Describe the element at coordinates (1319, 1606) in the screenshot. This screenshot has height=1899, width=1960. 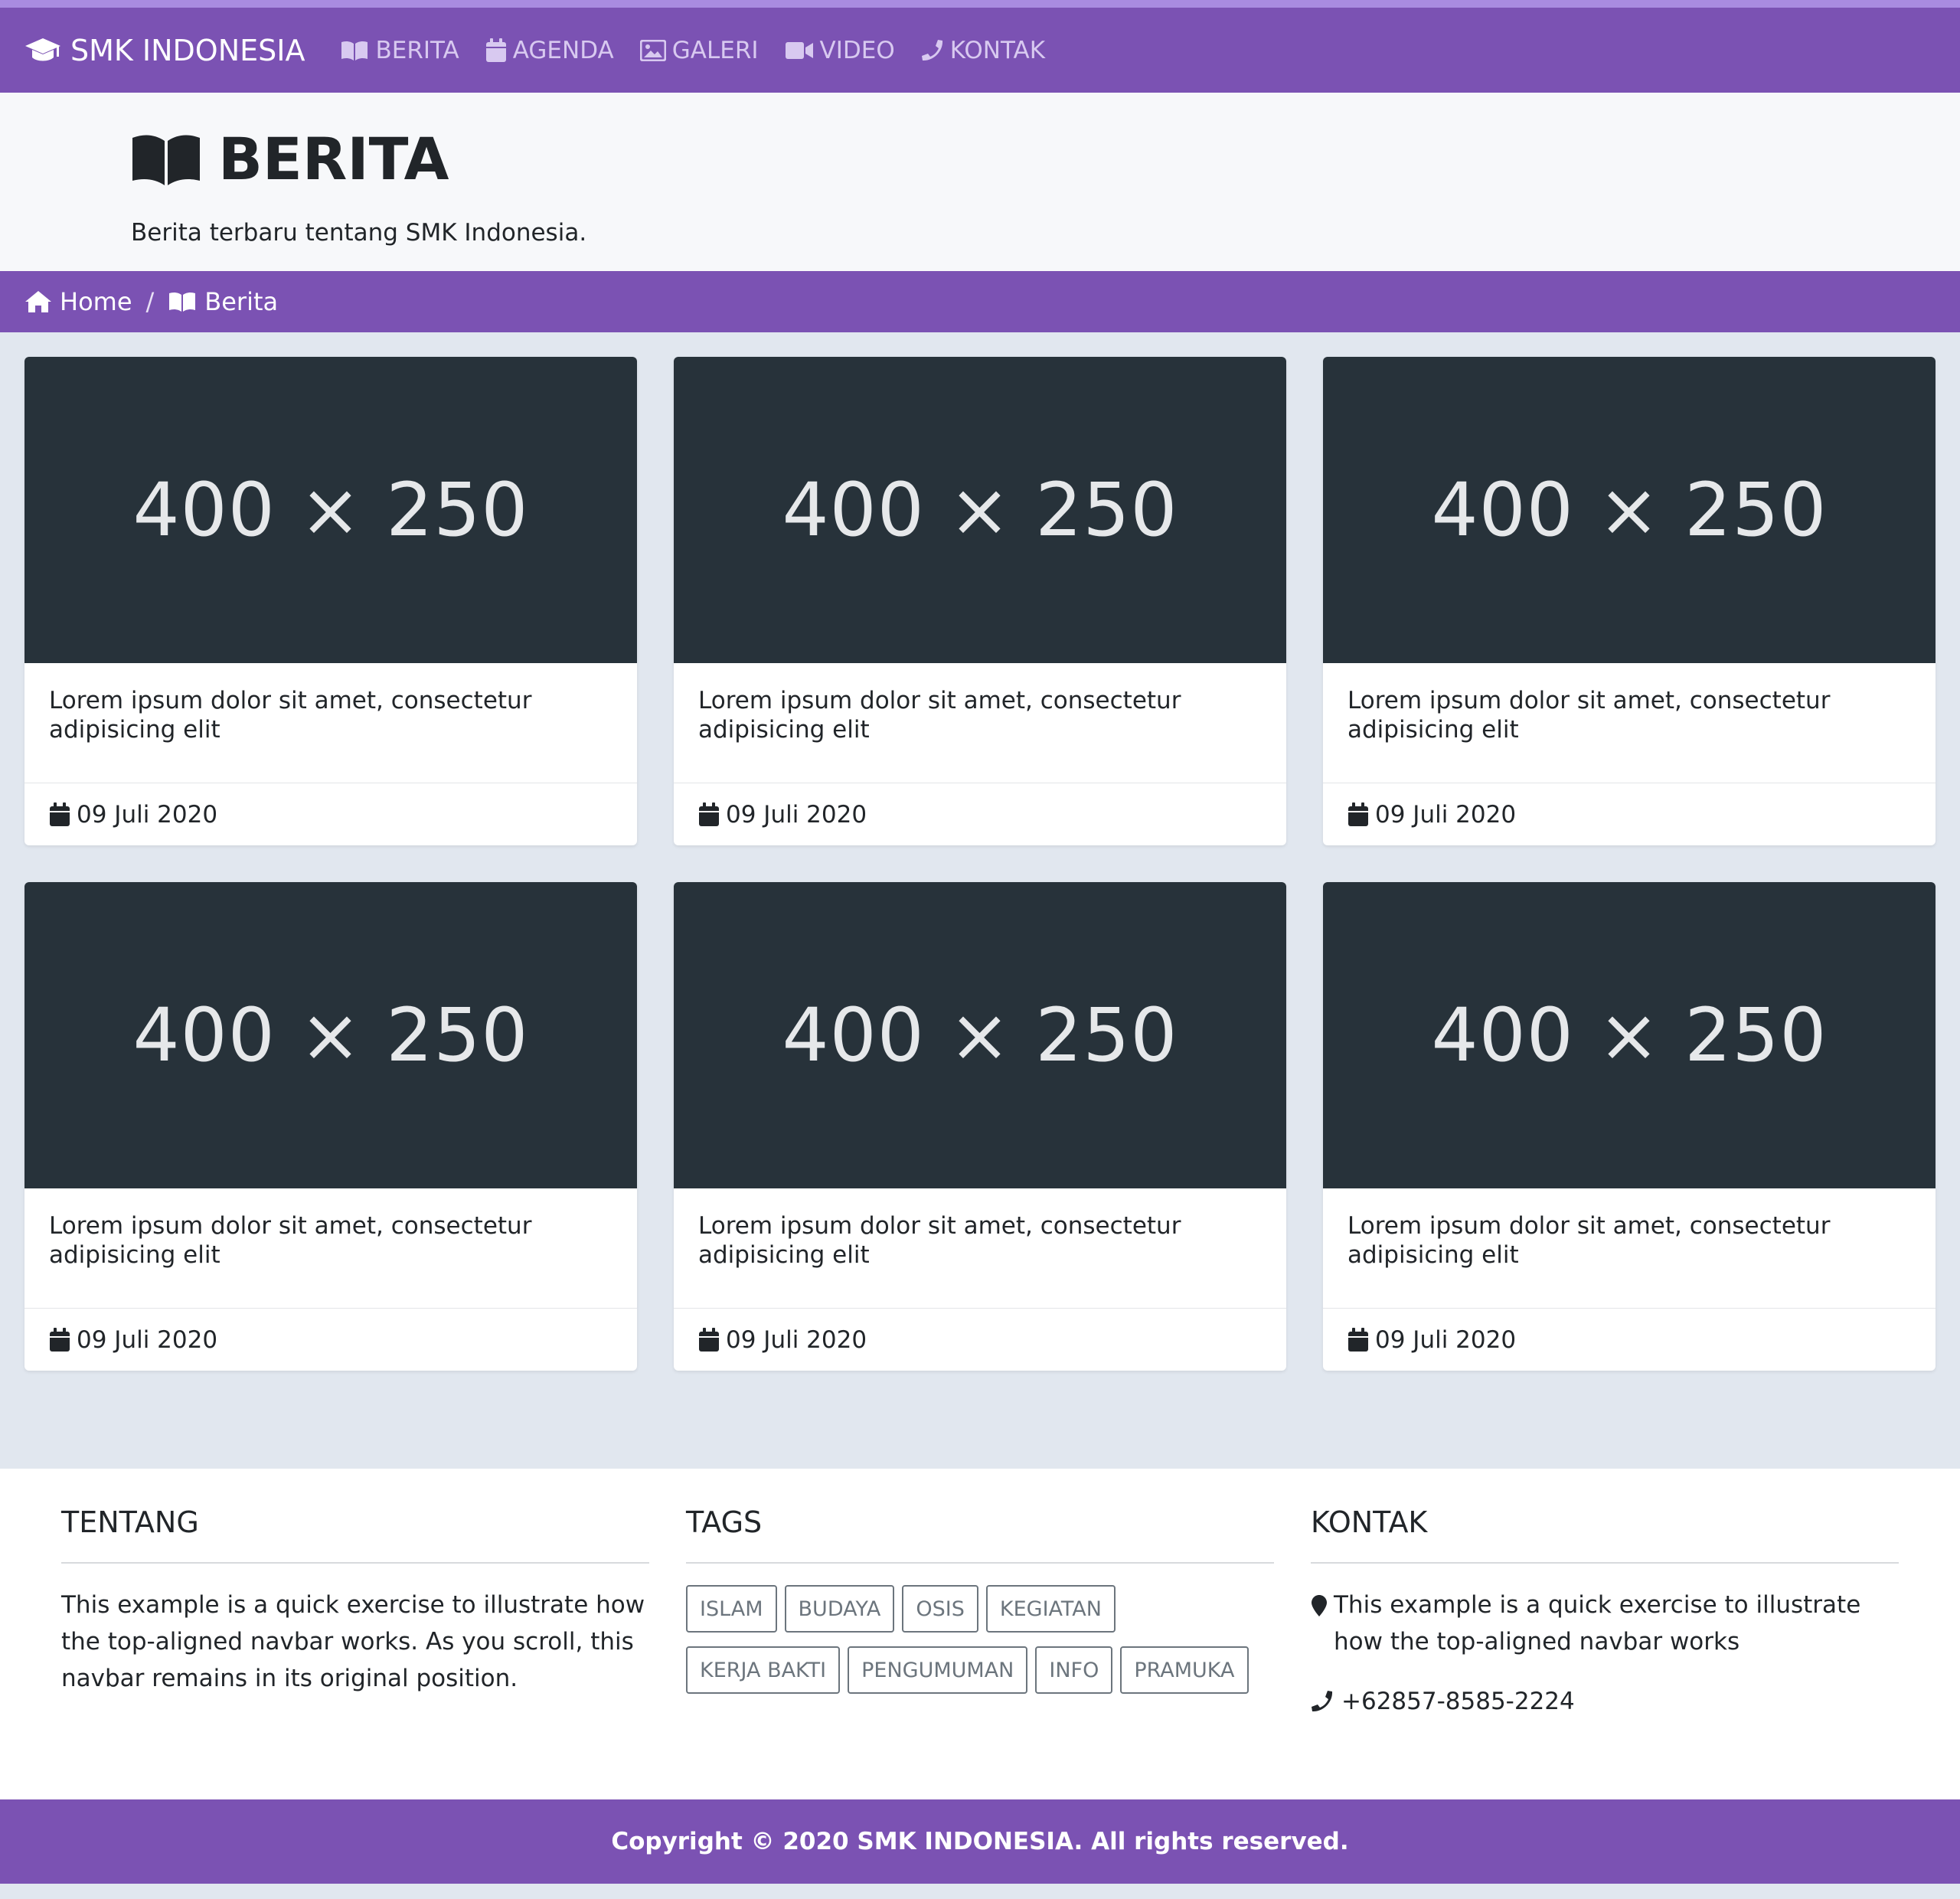
I see `map-marker-icon` at that location.